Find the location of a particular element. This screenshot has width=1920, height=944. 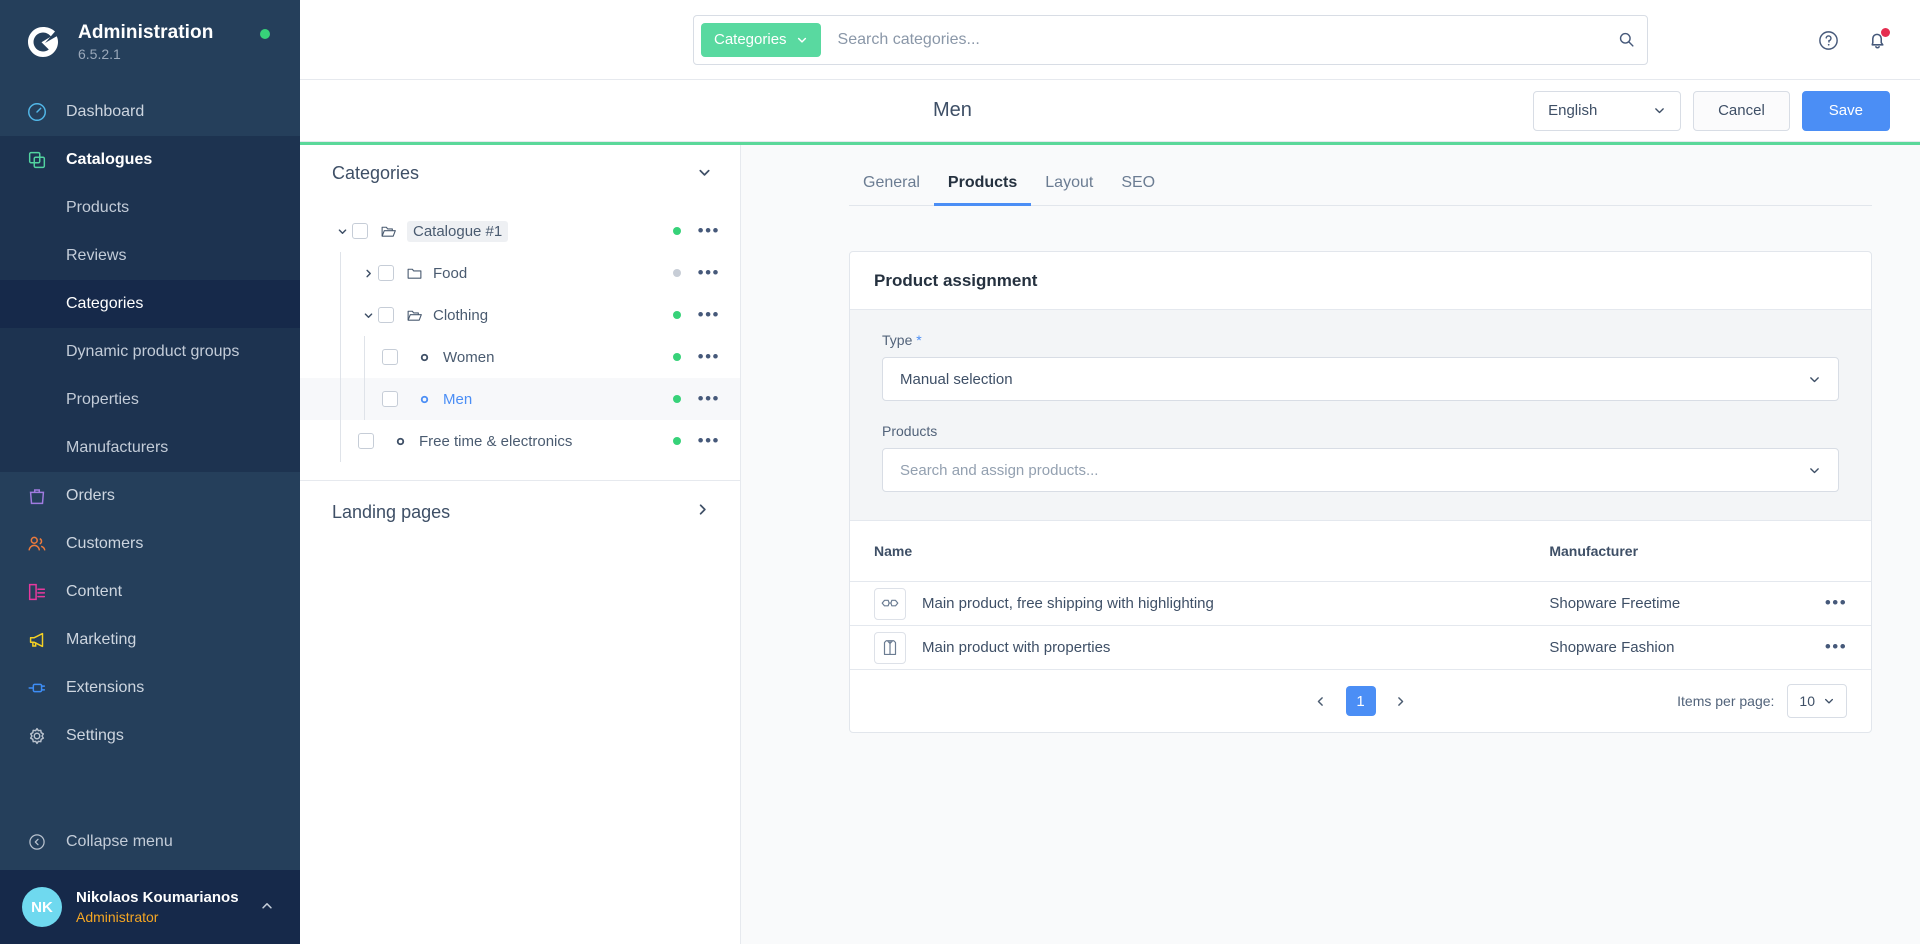

tree-row: Food ••• is located at coordinates (520, 273).